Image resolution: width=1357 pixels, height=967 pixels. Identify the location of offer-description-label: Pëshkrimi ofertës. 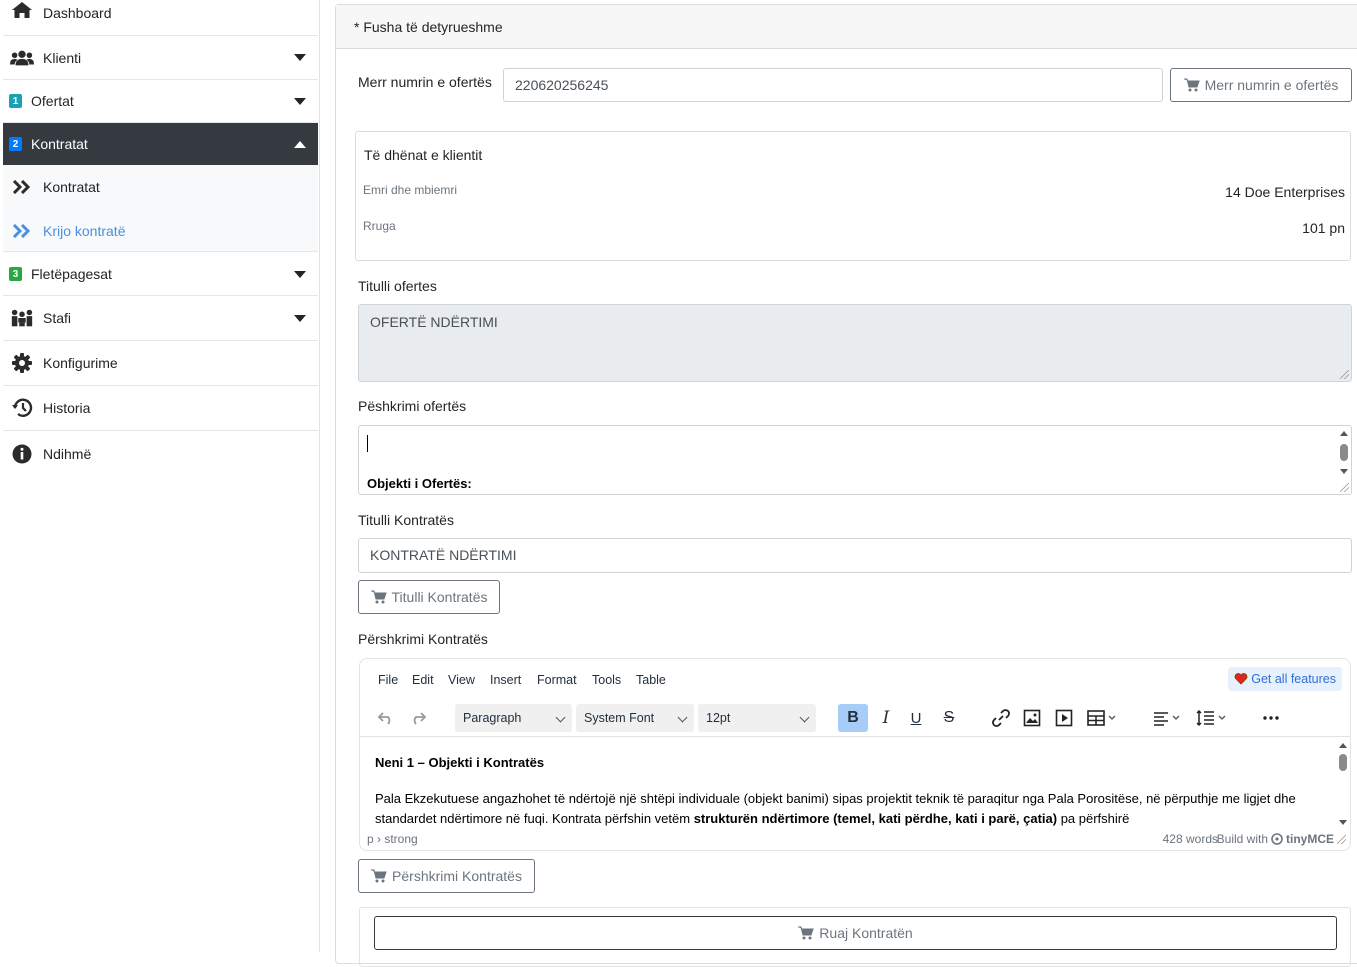
(412, 406).